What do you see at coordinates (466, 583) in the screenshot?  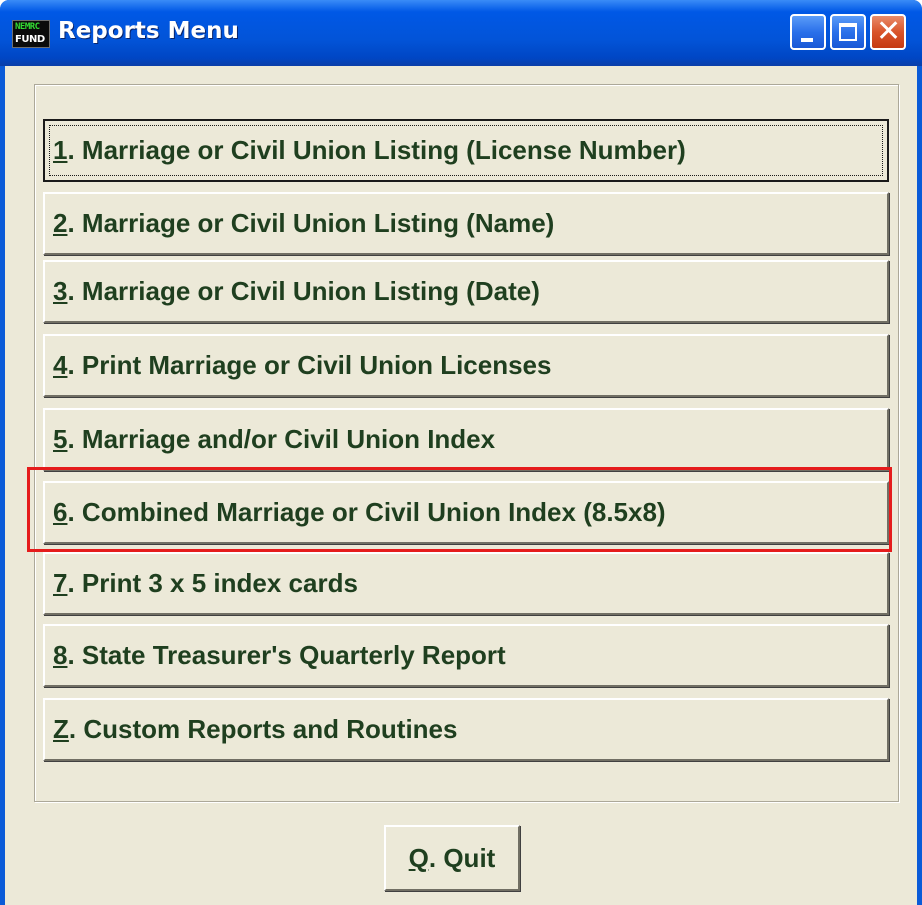 I see `menu-button-7-index-cards: 7. Print 3 x 5 index cards` at bounding box center [466, 583].